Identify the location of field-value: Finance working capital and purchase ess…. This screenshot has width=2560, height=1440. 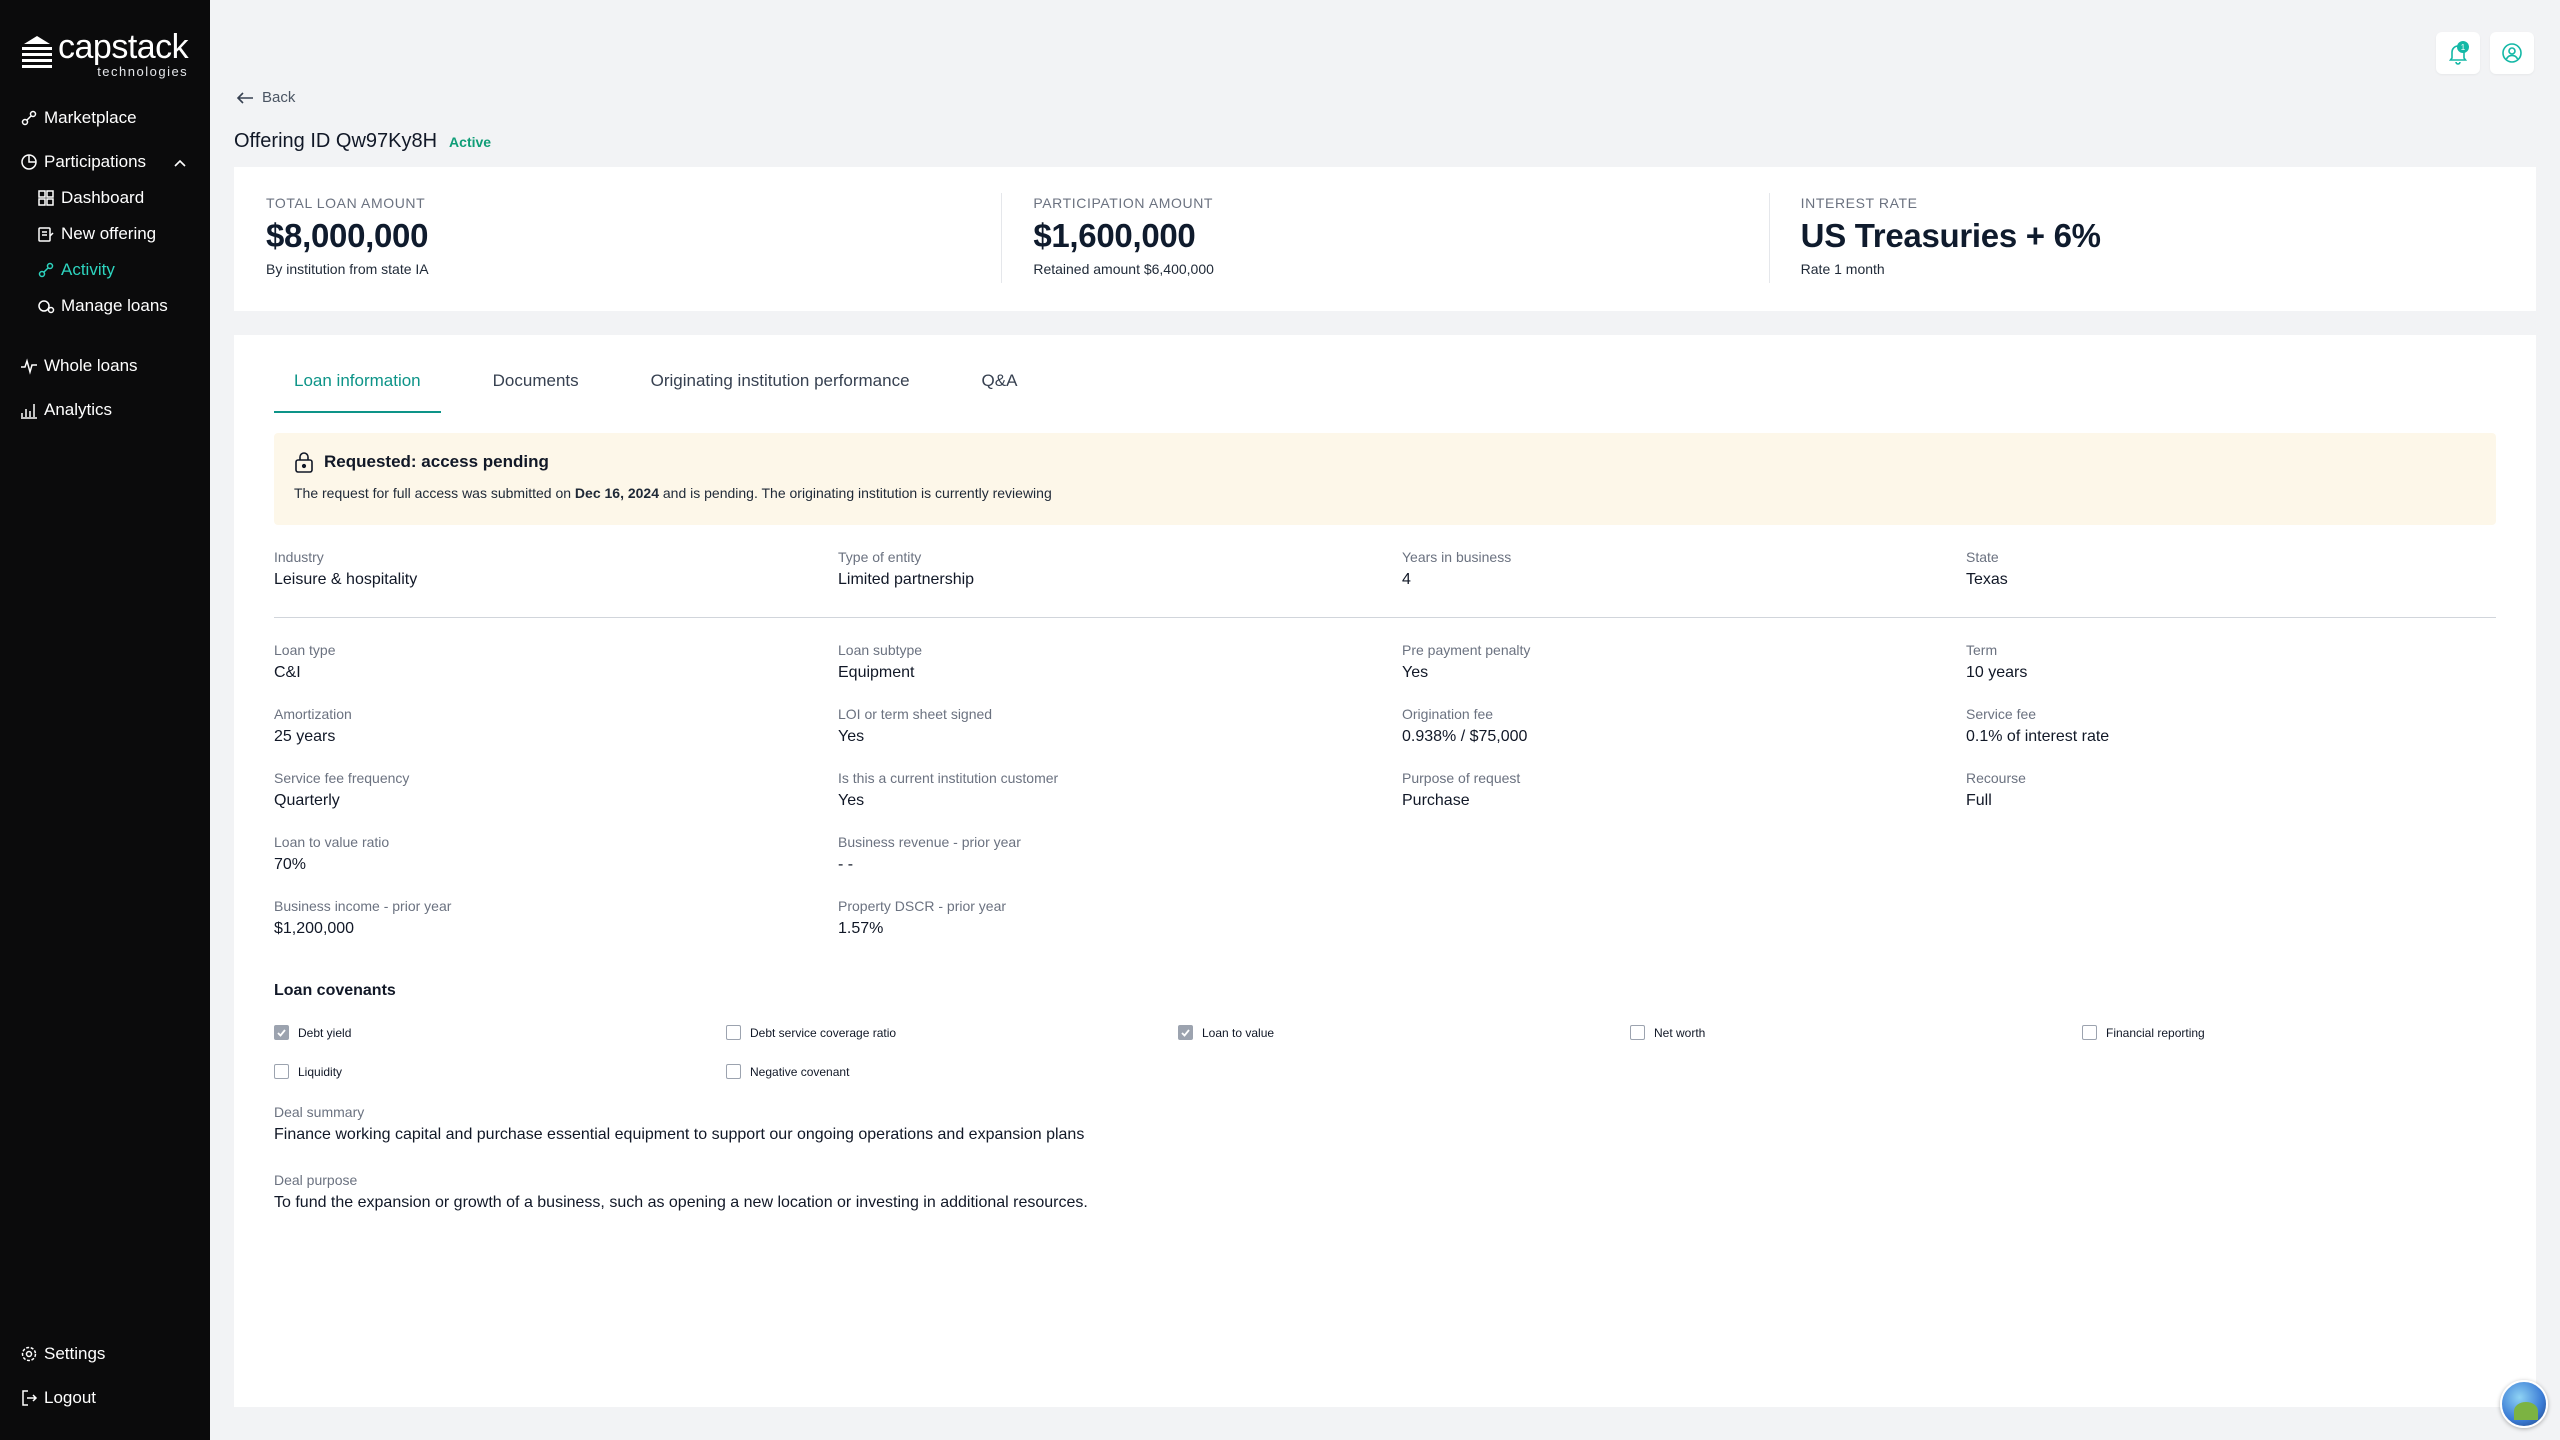
(679, 1134).